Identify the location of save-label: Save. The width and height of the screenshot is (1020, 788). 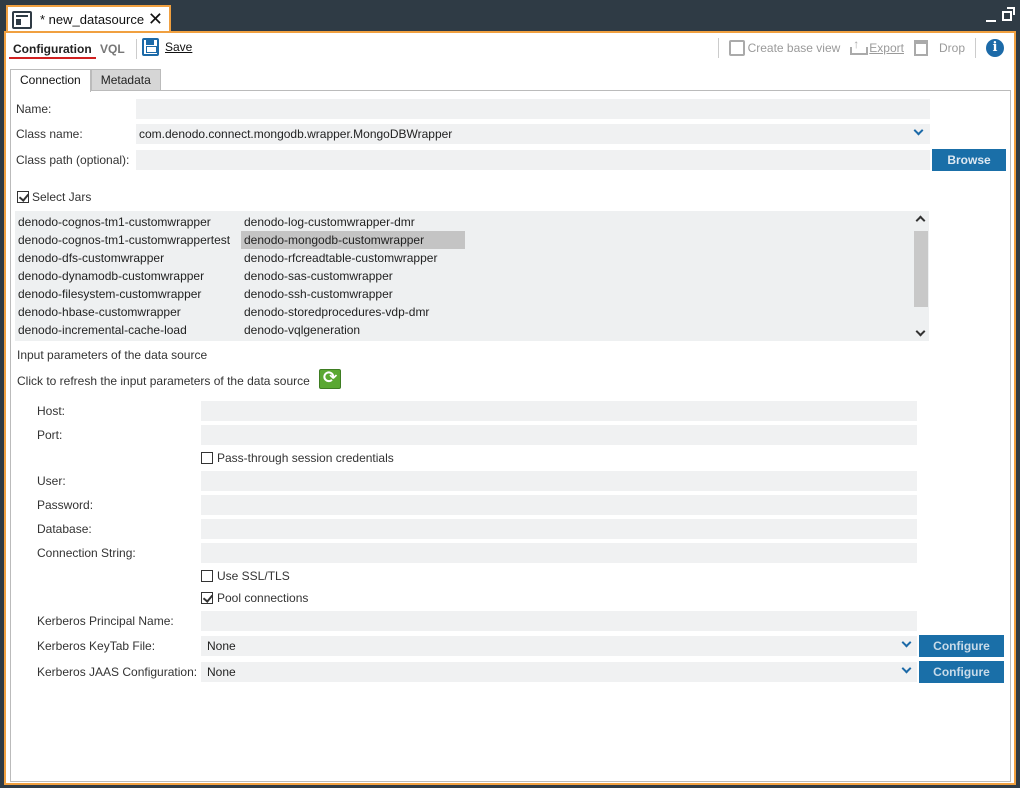
(179, 47).